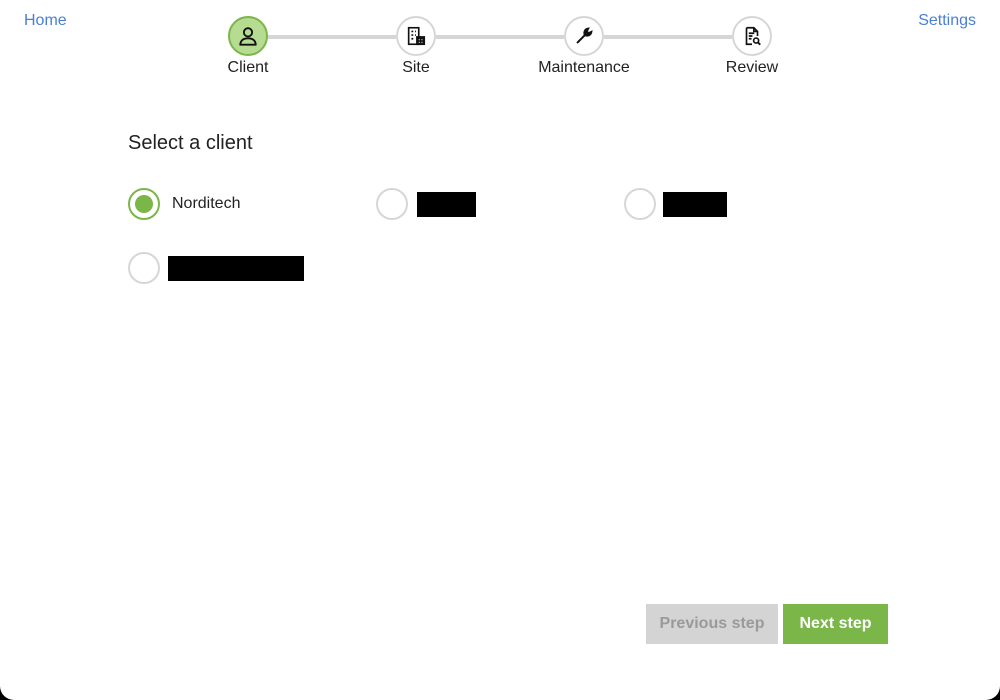 This screenshot has width=1000, height=700. I want to click on step-review: Review, so click(752, 46).